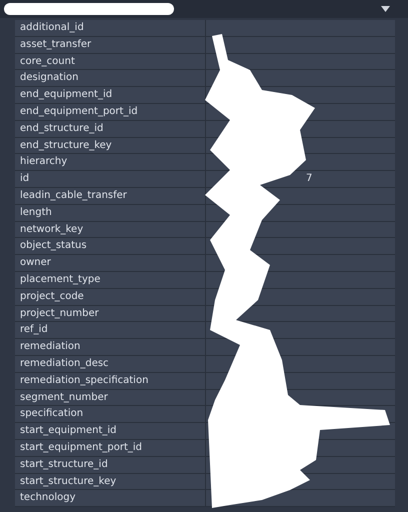  I want to click on property-value: 7, so click(309, 179).